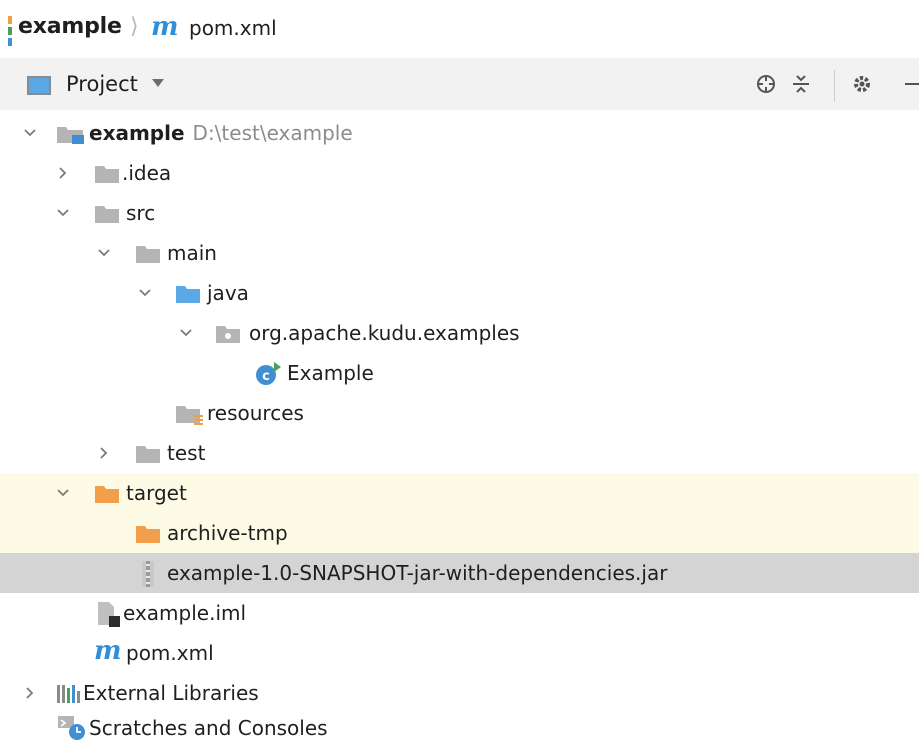  I want to click on navbar-marker-icon, so click(10, 31).